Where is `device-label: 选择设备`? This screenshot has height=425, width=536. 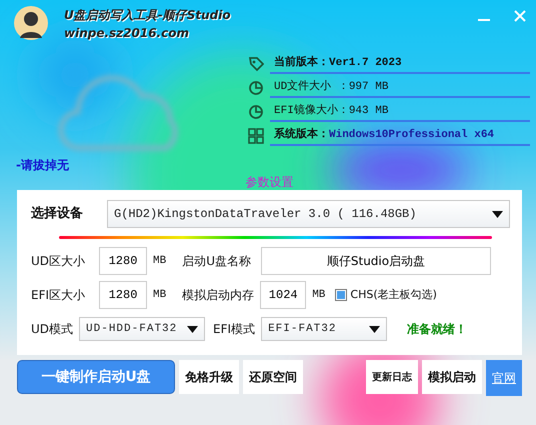 device-label: 选择设备 is located at coordinates (57, 214).